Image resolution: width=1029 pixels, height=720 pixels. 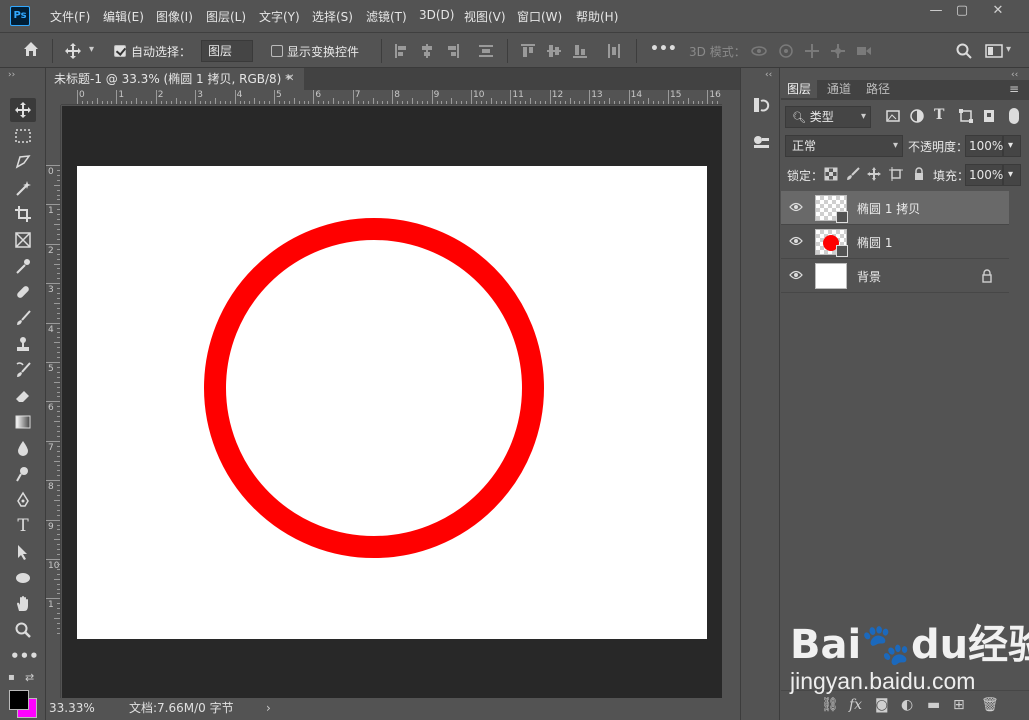 I want to click on menu-image: 图像(I), so click(x=174, y=16).